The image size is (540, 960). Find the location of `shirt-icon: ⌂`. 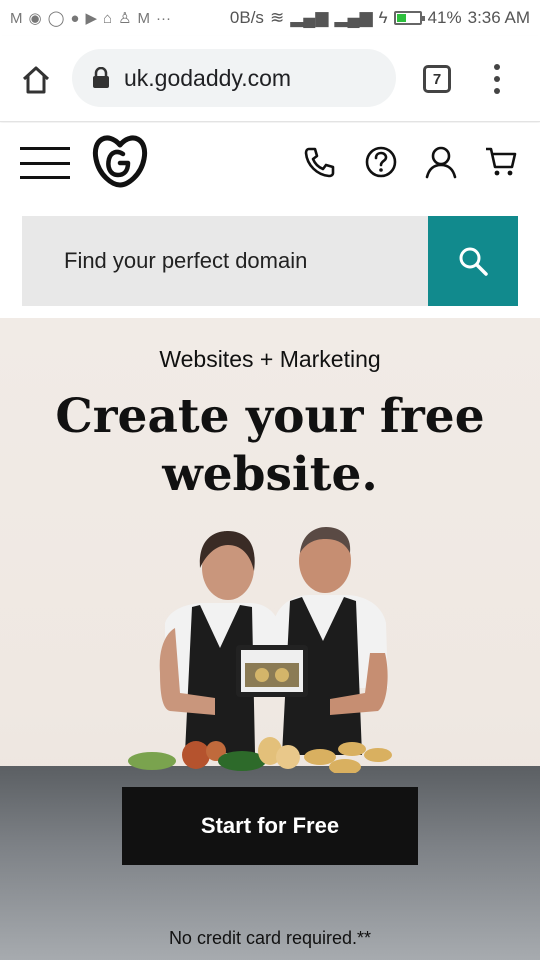

shirt-icon: ⌂ is located at coordinates (108, 18).